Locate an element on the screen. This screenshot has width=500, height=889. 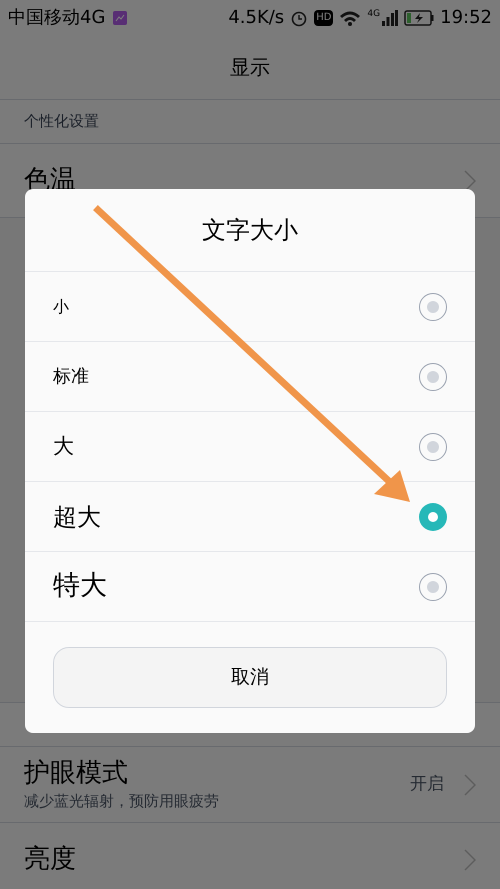
option-row: 小 is located at coordinates (250, 307).